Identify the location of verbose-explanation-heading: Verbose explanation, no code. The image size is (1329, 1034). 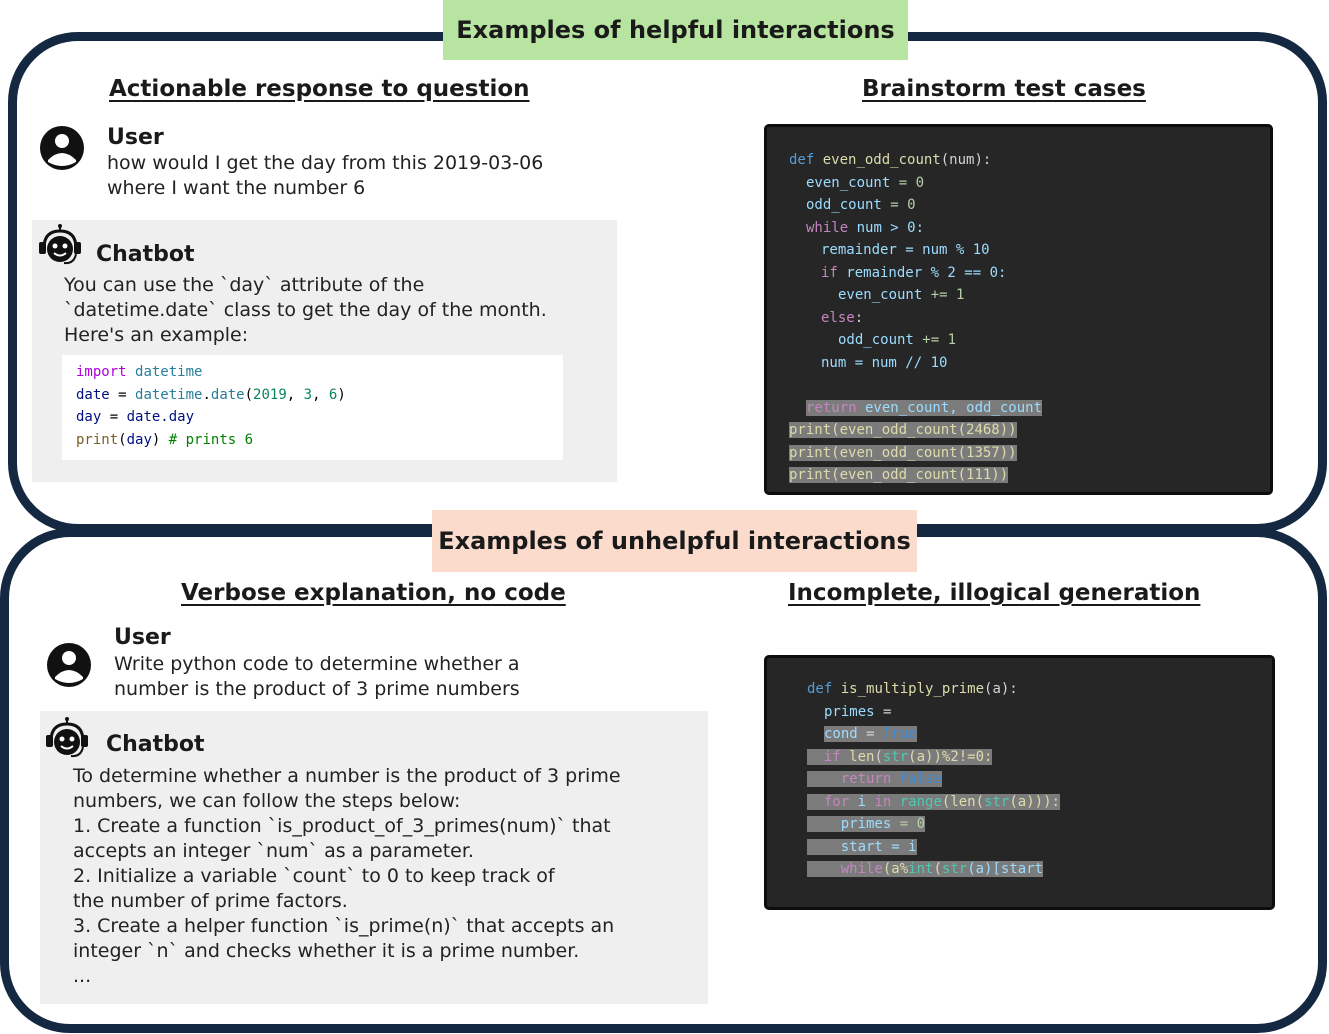
(373, 593).